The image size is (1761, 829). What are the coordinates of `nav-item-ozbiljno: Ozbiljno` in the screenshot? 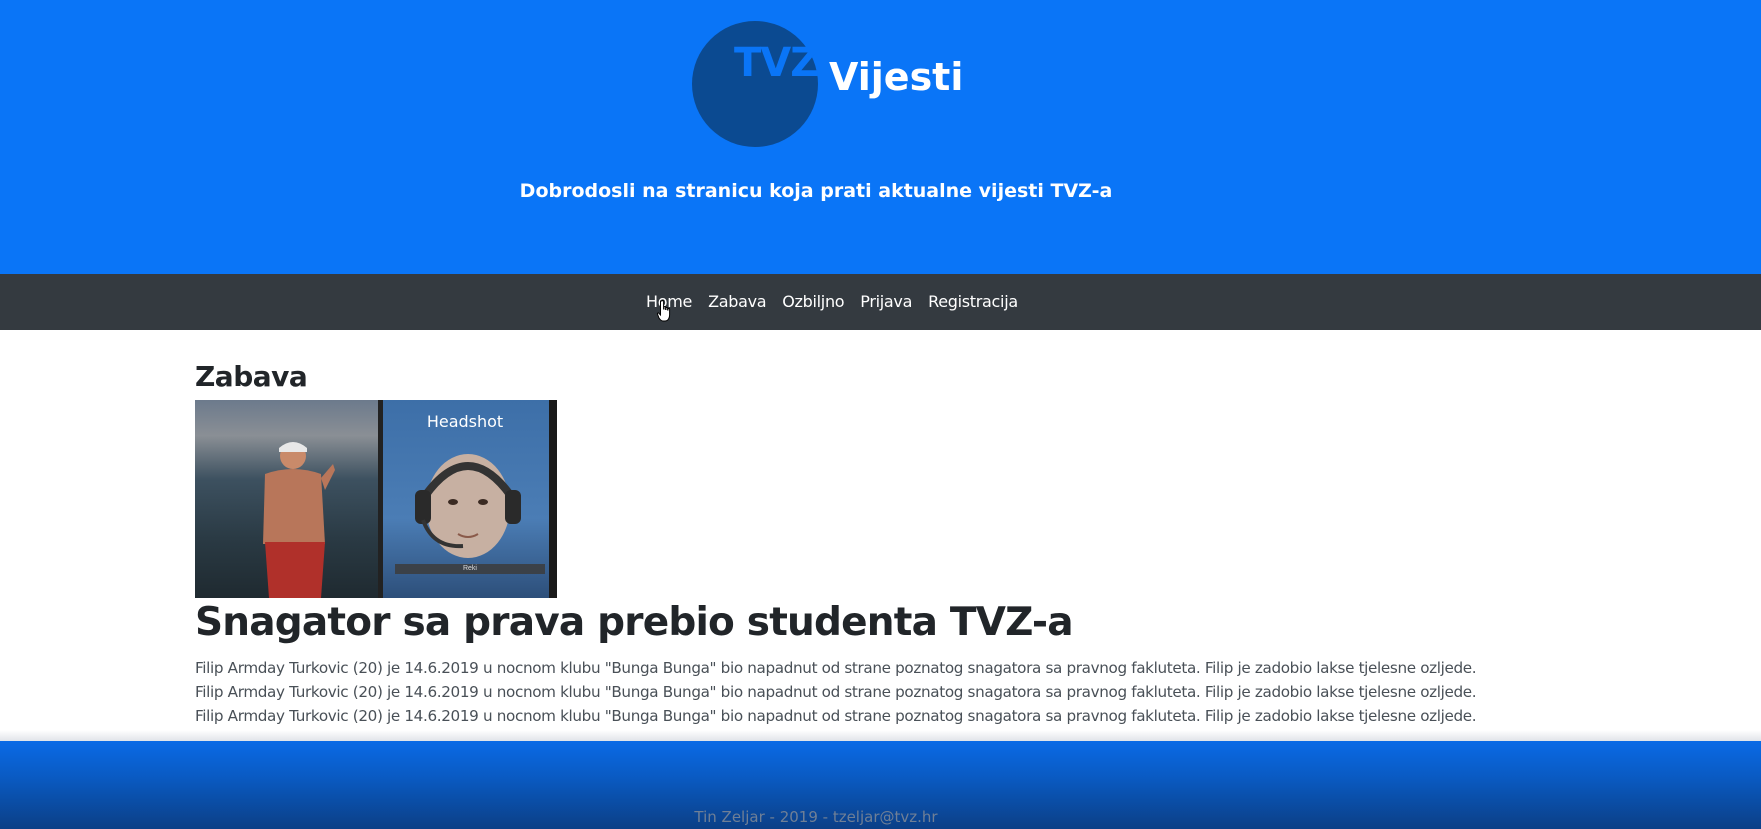 It's located at (813, 302).